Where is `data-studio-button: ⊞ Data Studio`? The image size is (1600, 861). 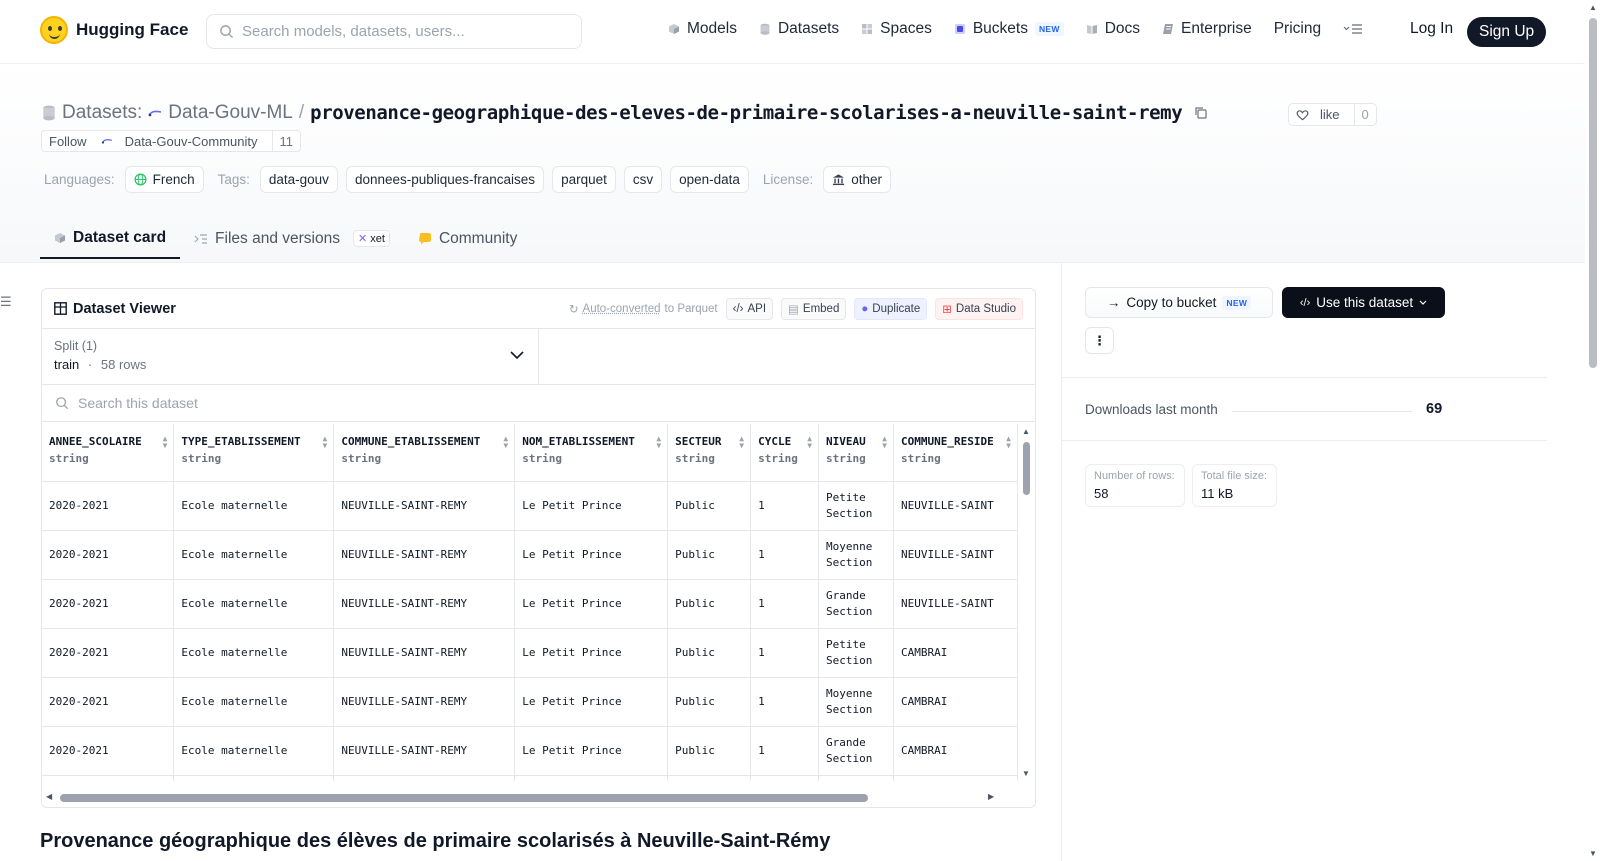 data-studio-button: ⊞ Data Studio is located at coordinates (979, 308).